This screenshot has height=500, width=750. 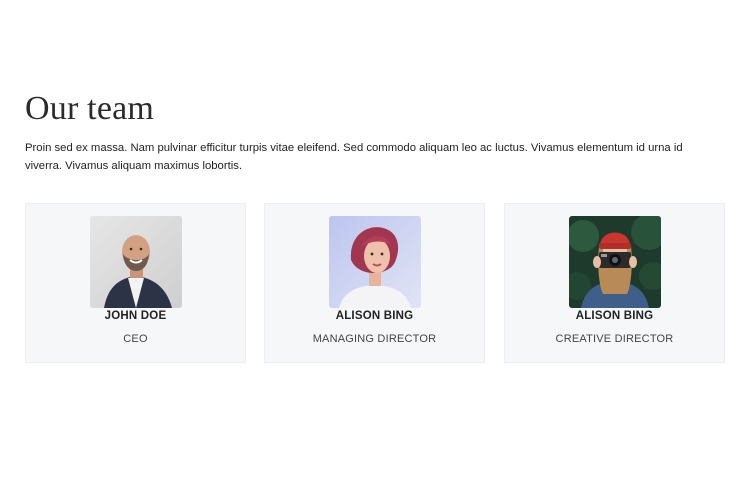 I want to click on team-card: ALISON BING CREATIVE DIRECTOR, so click(x=614, y=283).